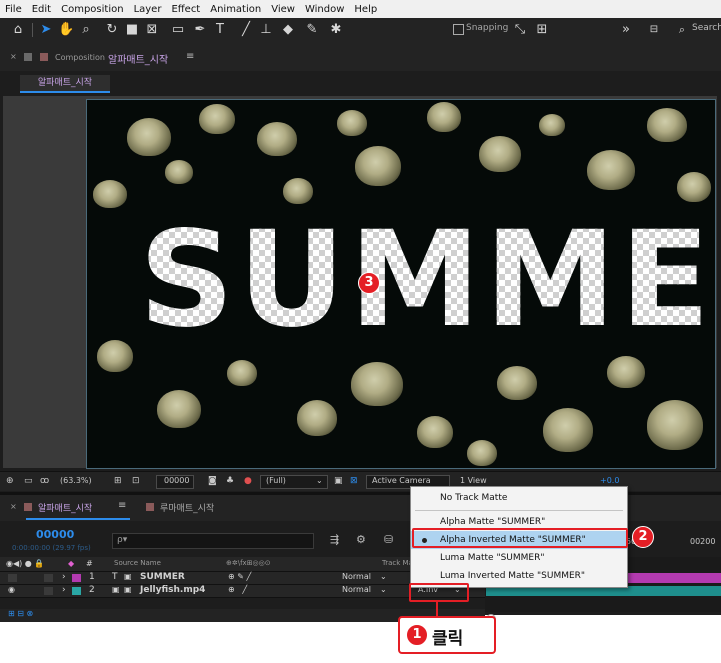 This screenshot has height=663, width=721. Describe the element at coordinates (283, 9) in the screenshot. I see `menu-view: View` at that location.